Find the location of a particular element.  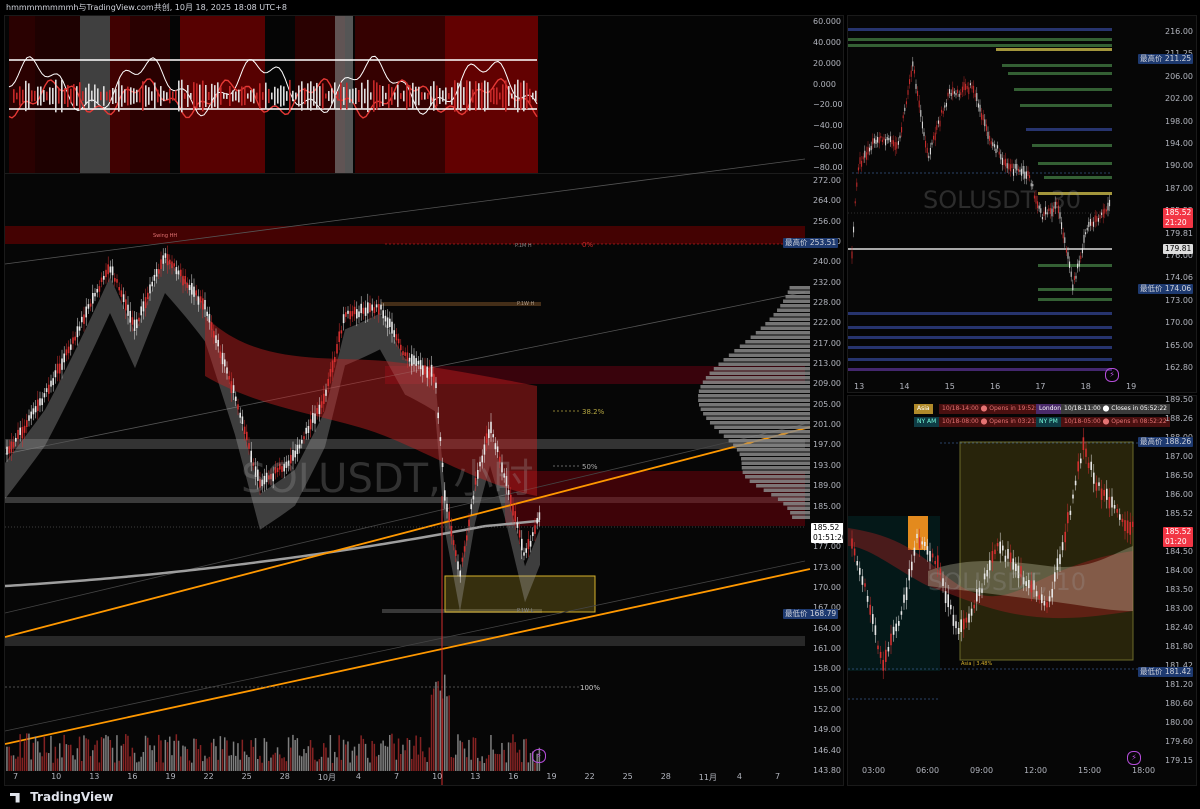

price-axis-label: 179.81 is located at coordinates (1179, 233).